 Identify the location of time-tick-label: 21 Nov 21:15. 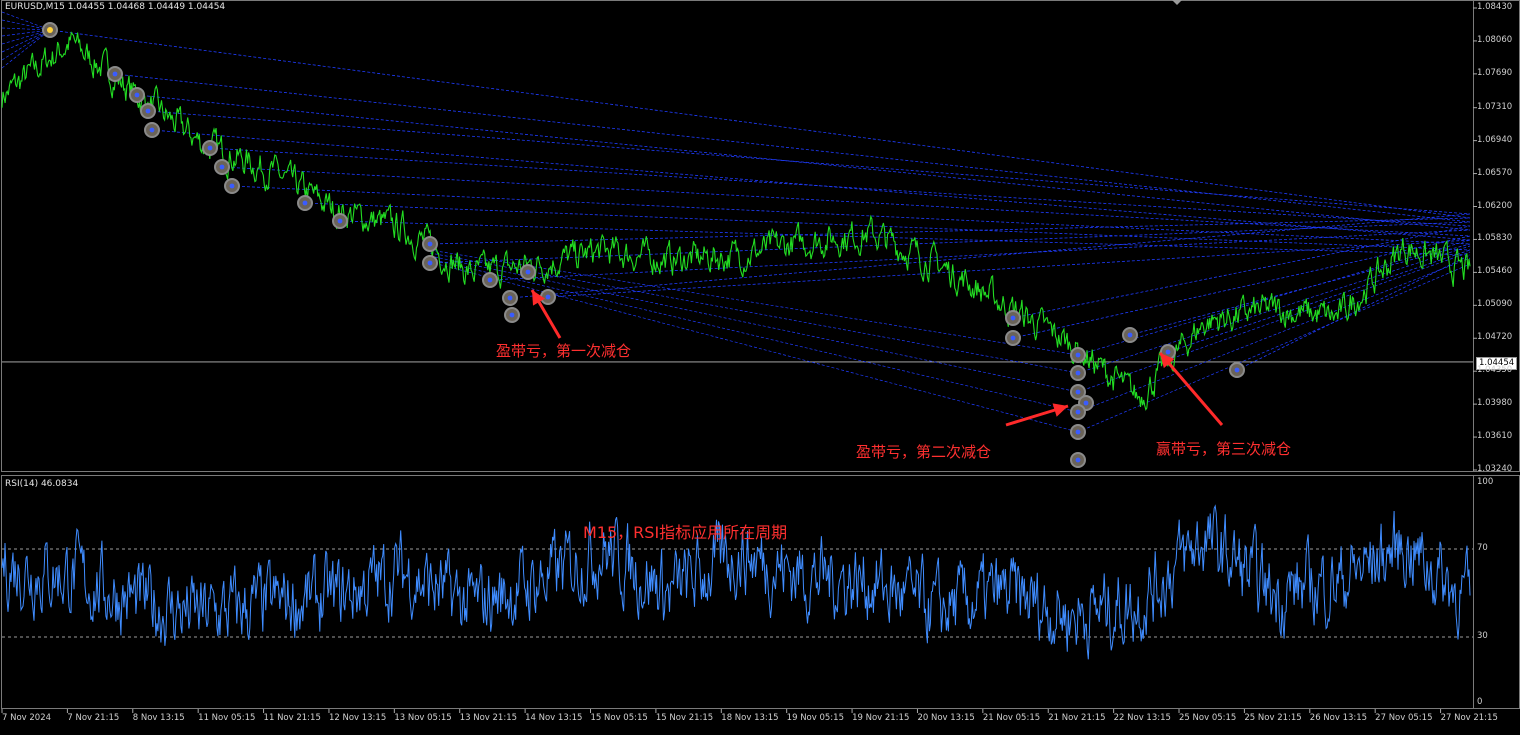
(1077, 718).